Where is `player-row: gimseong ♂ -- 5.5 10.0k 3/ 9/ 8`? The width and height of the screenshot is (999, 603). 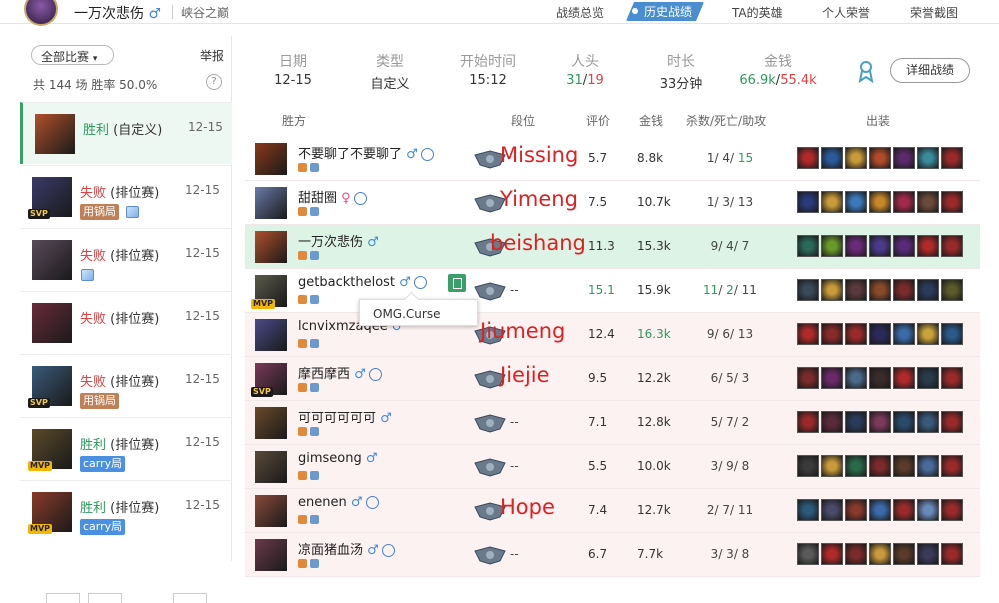 player-row: gimseong ♂ -- 5.5 10.0k 3/ 9/ 8 is located at coordinates (612, 467).